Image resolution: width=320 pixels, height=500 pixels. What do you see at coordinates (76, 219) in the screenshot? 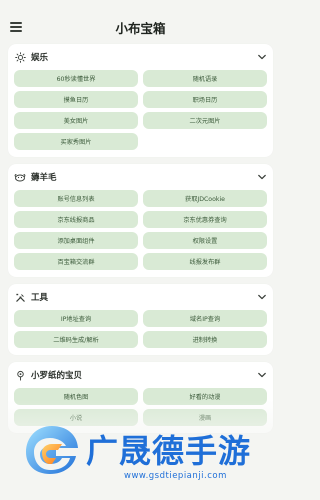
I see `item-jd-deal-products: 京东线报商品` at bounding box center [76, 219].